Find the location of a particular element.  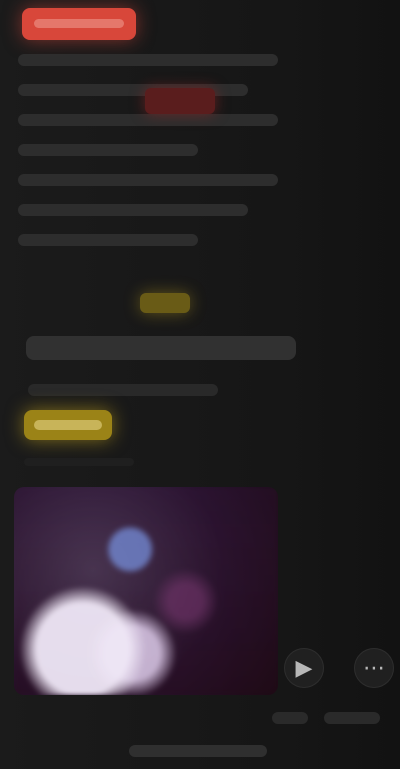

primary-button is located at coordinates (68, 425).